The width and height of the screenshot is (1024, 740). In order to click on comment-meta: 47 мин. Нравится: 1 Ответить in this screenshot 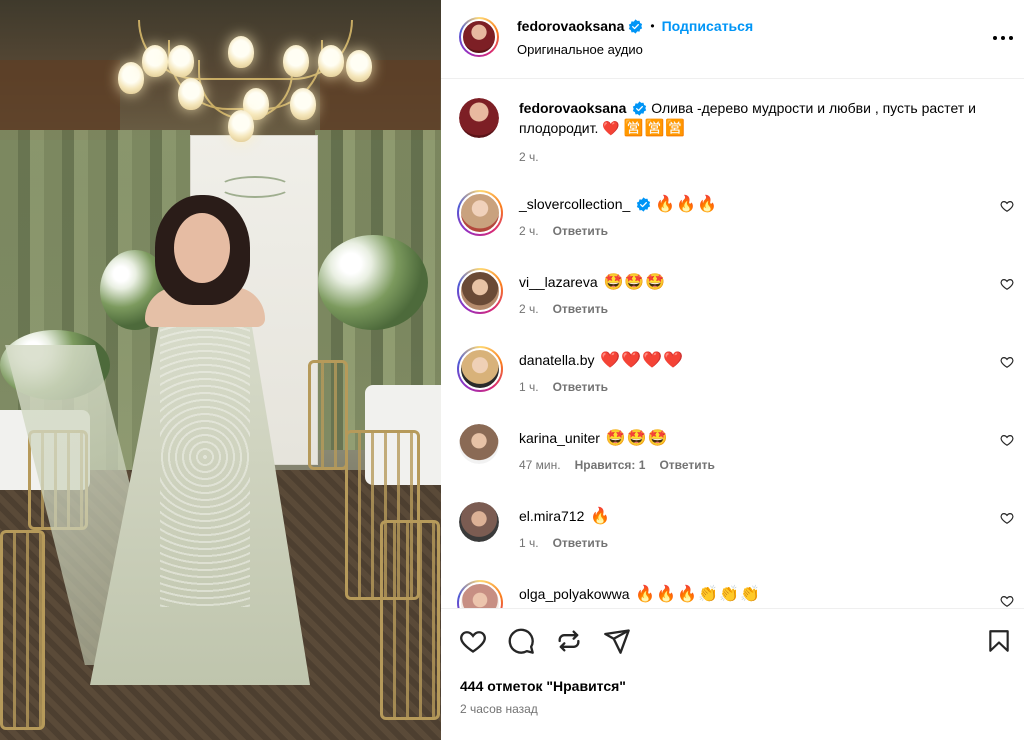, I will do `click(617, 465)`.